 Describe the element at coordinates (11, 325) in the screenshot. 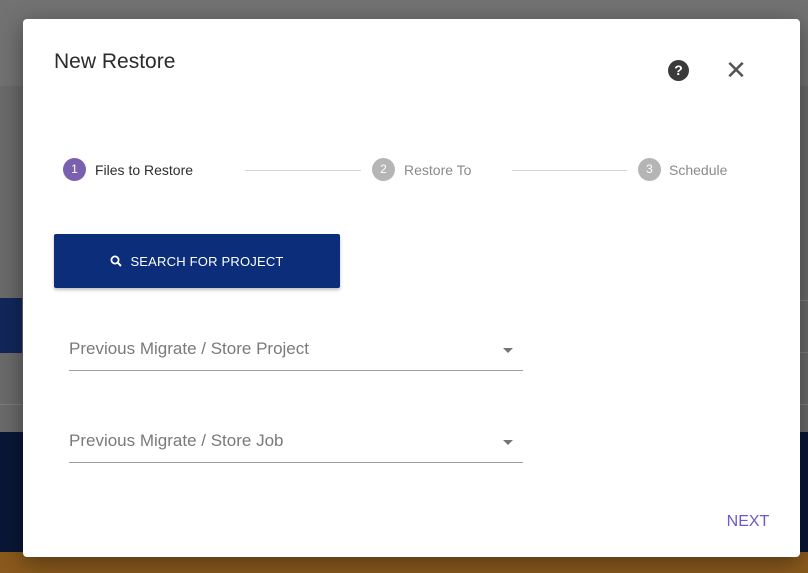

I see `background-sidebar-tab` at that location.